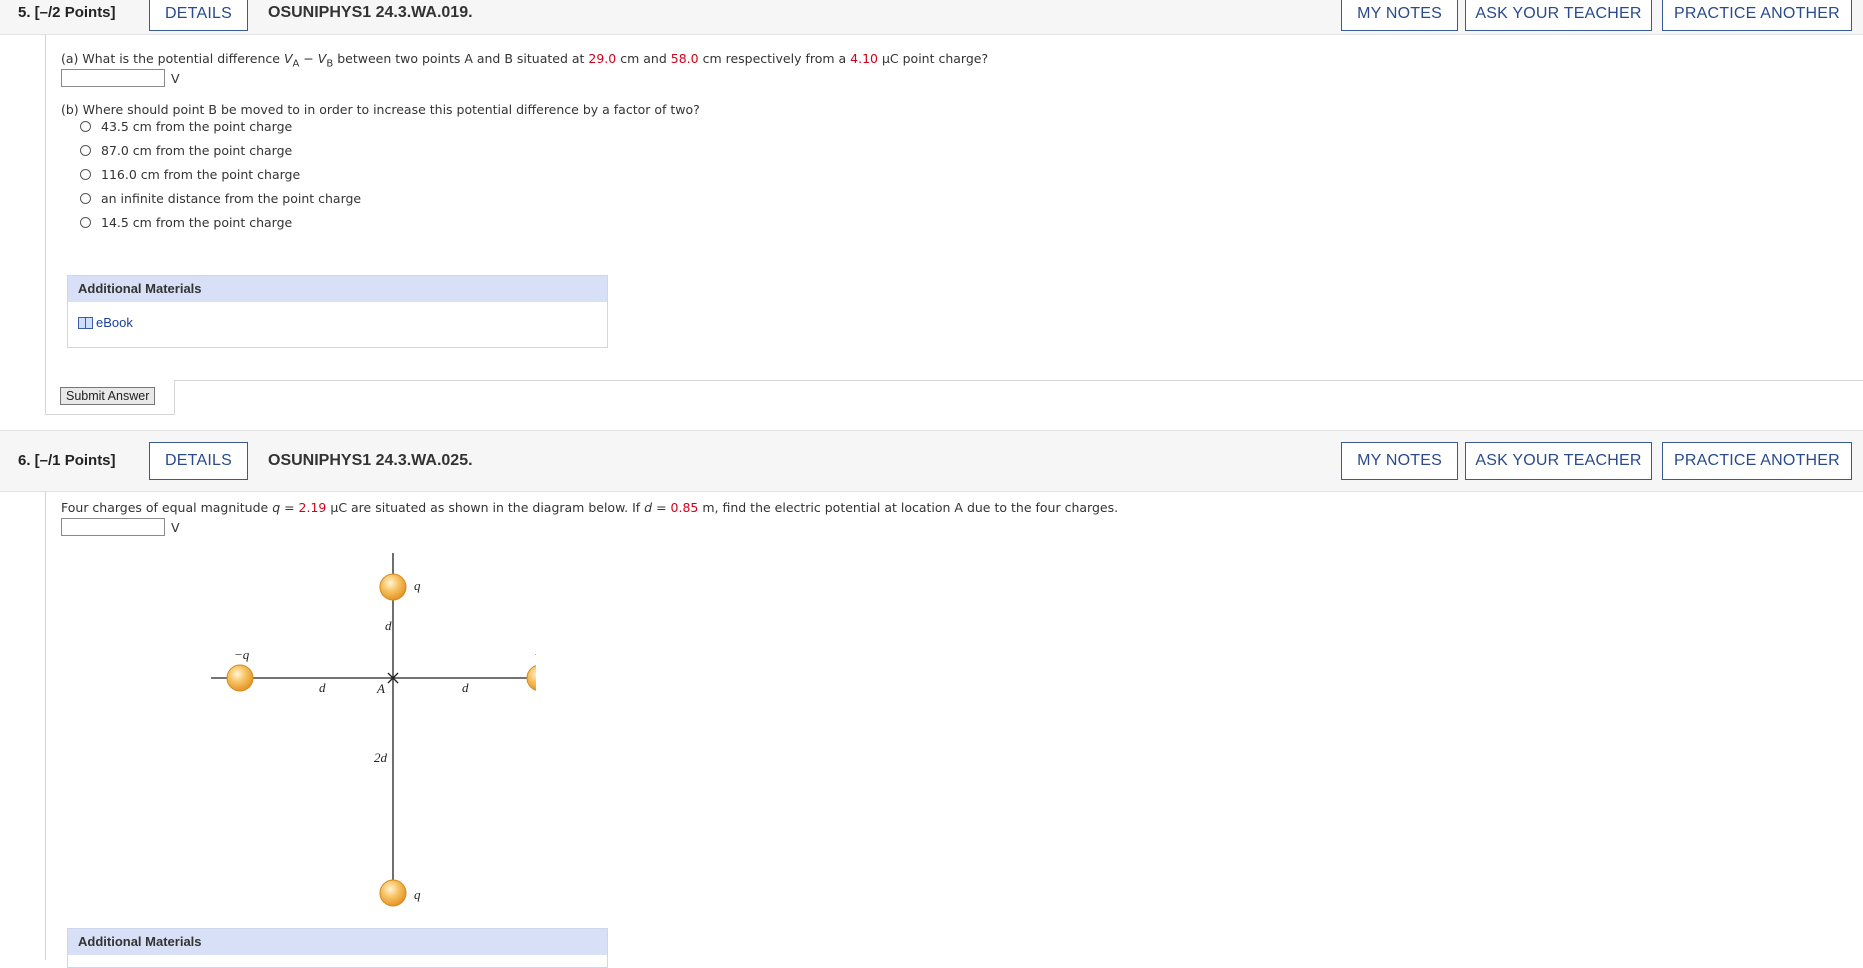 This screenshot has height=968, width=1863. What do you see at coordinates (322, 687) in the screenshot?
I see `label-d-left: d` at bounding box center [322, 687].